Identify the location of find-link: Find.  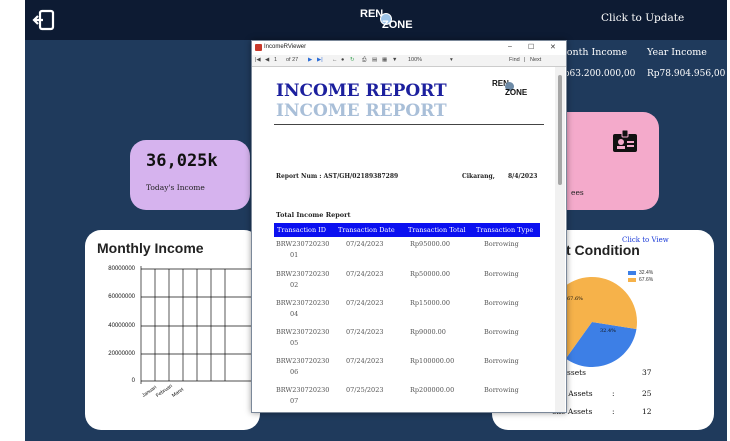
(514, 60).